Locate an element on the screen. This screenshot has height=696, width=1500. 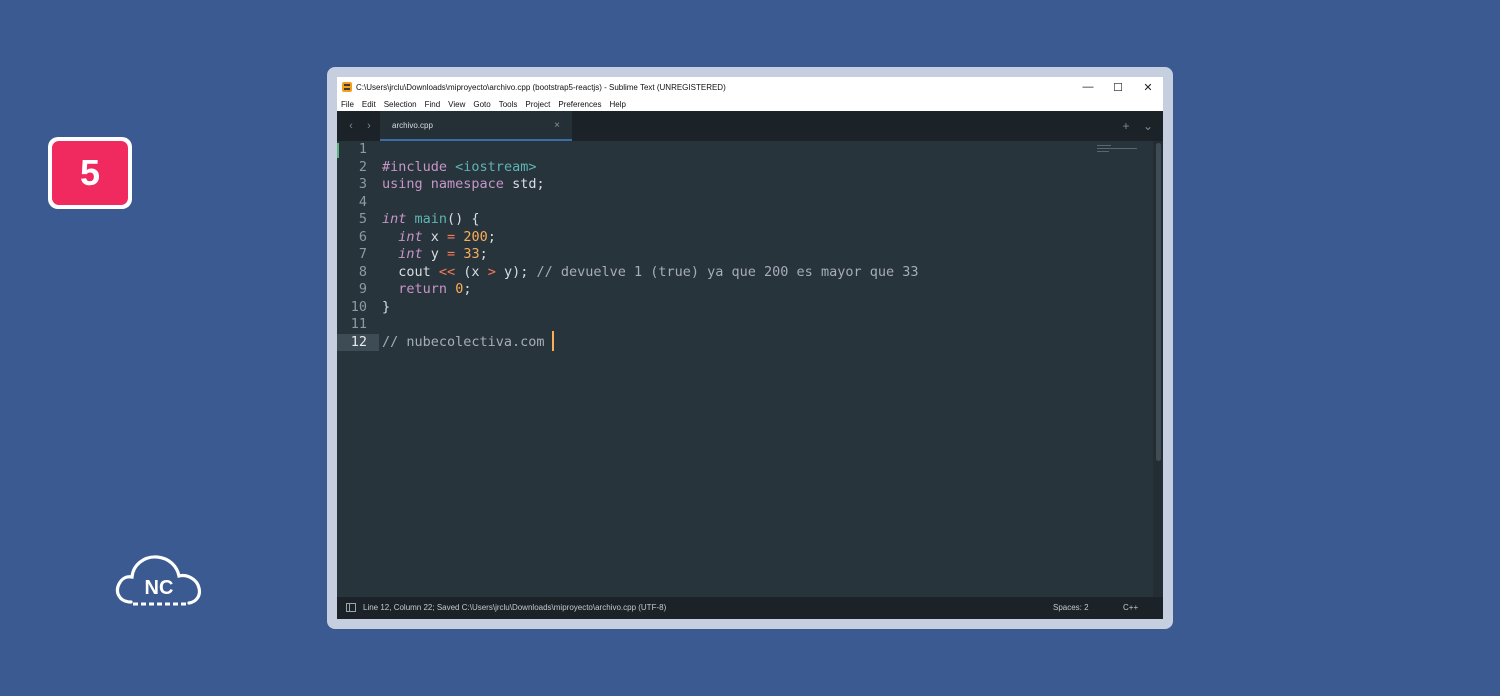
sublime-app-icon is located at coordinates (347, 87).